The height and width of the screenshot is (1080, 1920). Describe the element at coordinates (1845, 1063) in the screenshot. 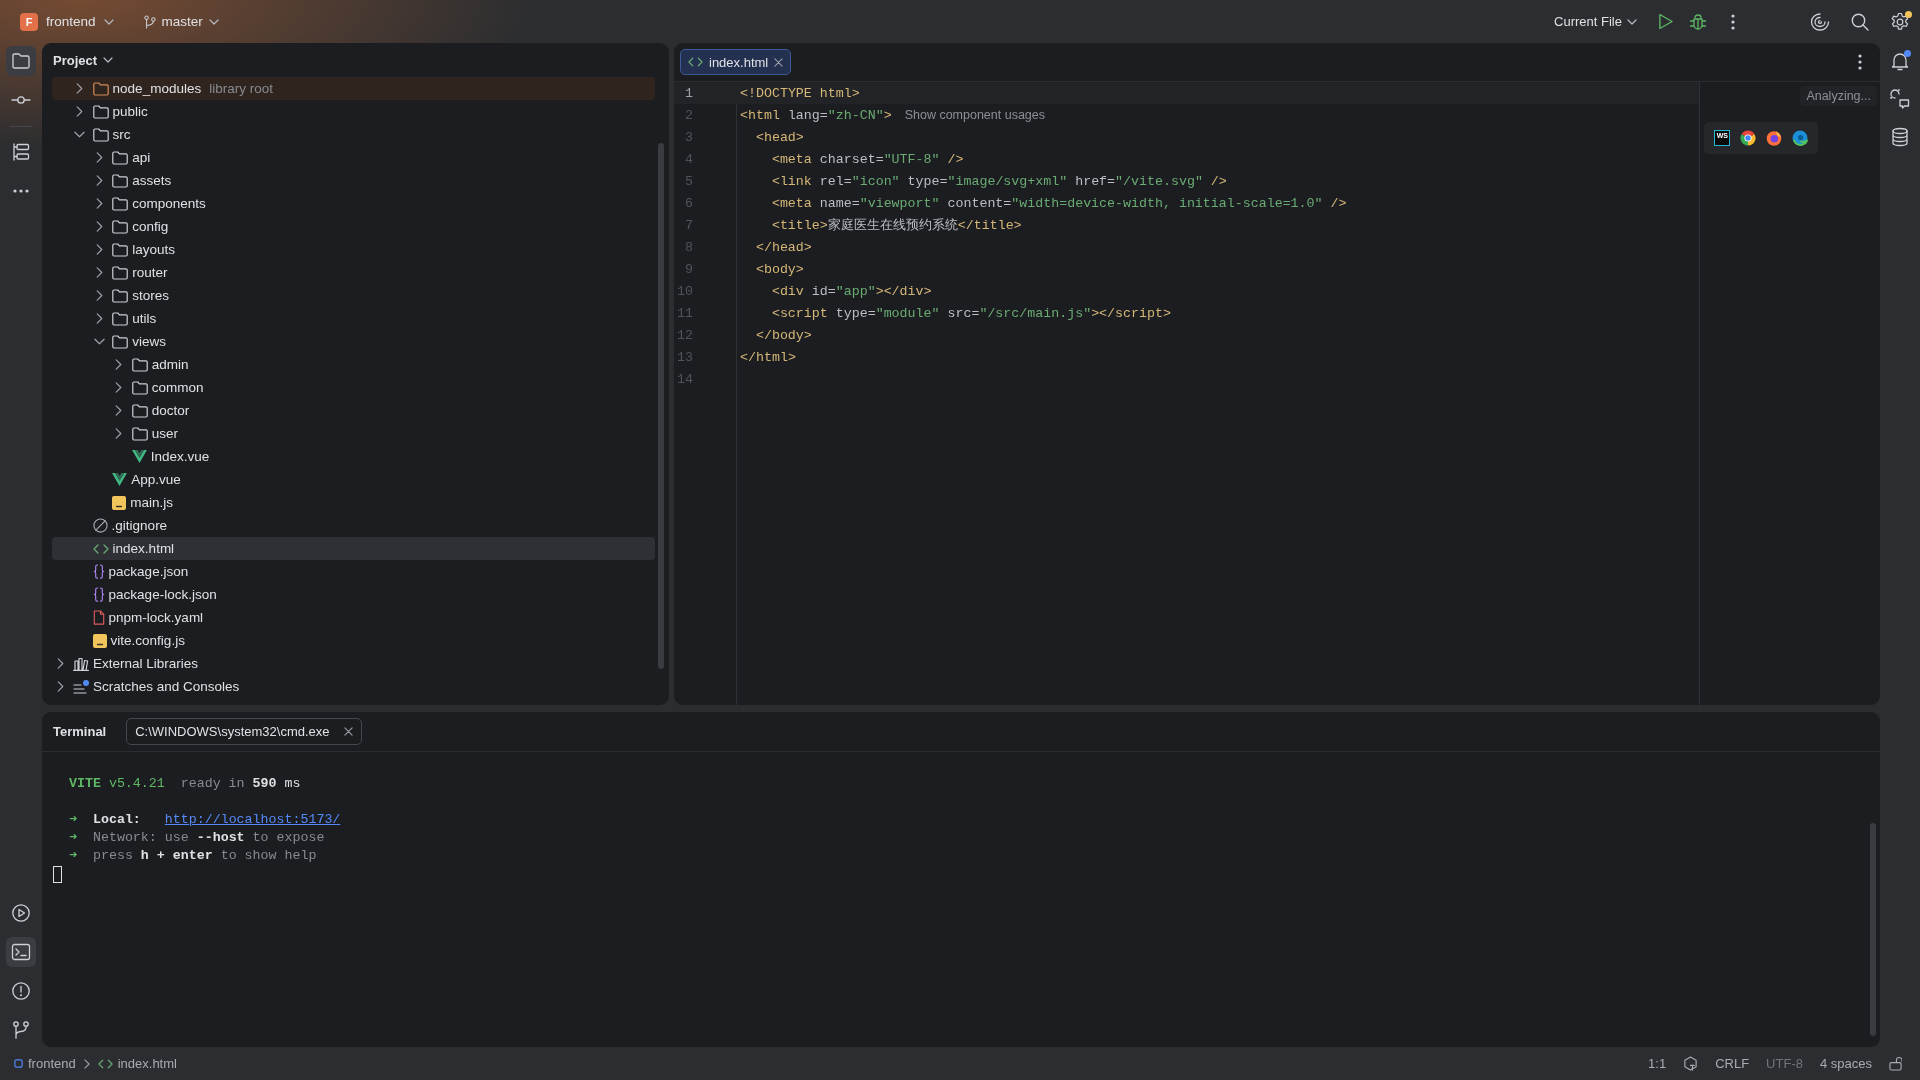

I see `status-bar-item: 4 spaces` at that location.